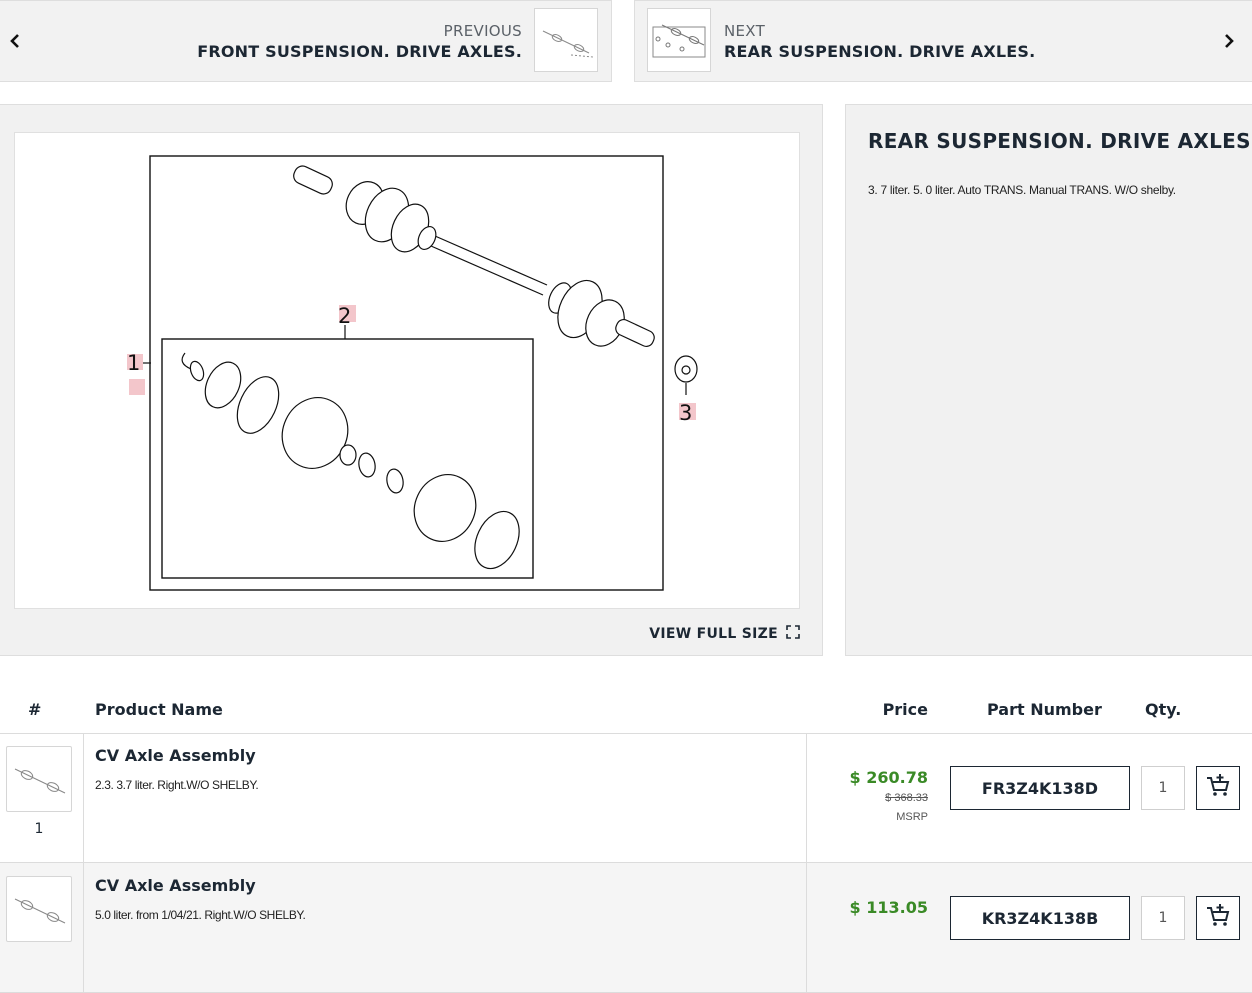 This screenshot has width=1252, height=993. I want to click on chevron-right-icon, so click(1228, 41).